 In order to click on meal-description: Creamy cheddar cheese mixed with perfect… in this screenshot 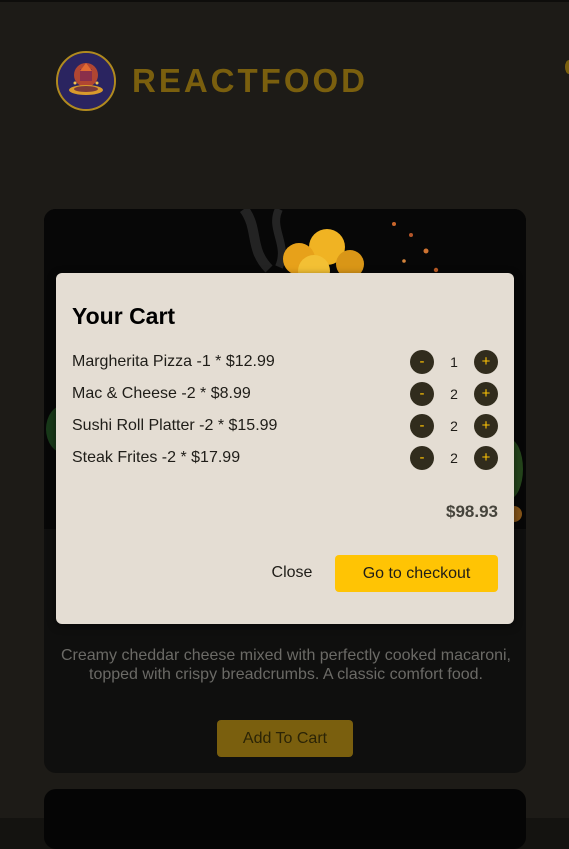, I will do `click(286, 665)`.